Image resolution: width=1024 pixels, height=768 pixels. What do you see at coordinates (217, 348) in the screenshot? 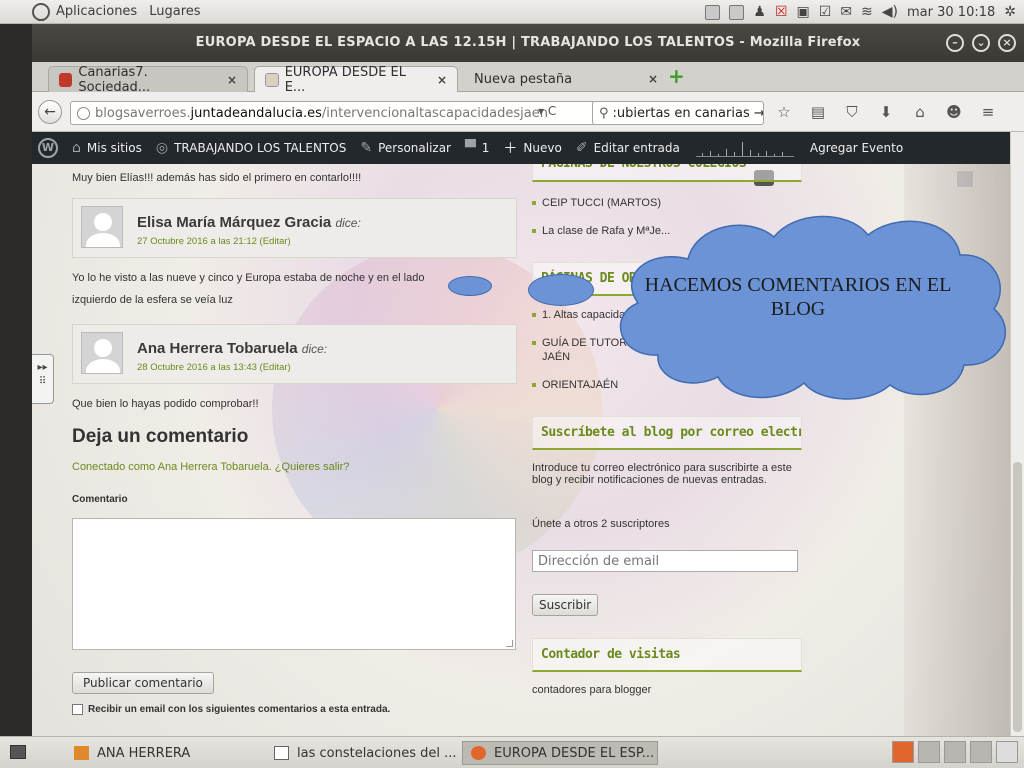
I see `comment-author: Ana Herrera Tobaruela` at bounding box center [217, 348].